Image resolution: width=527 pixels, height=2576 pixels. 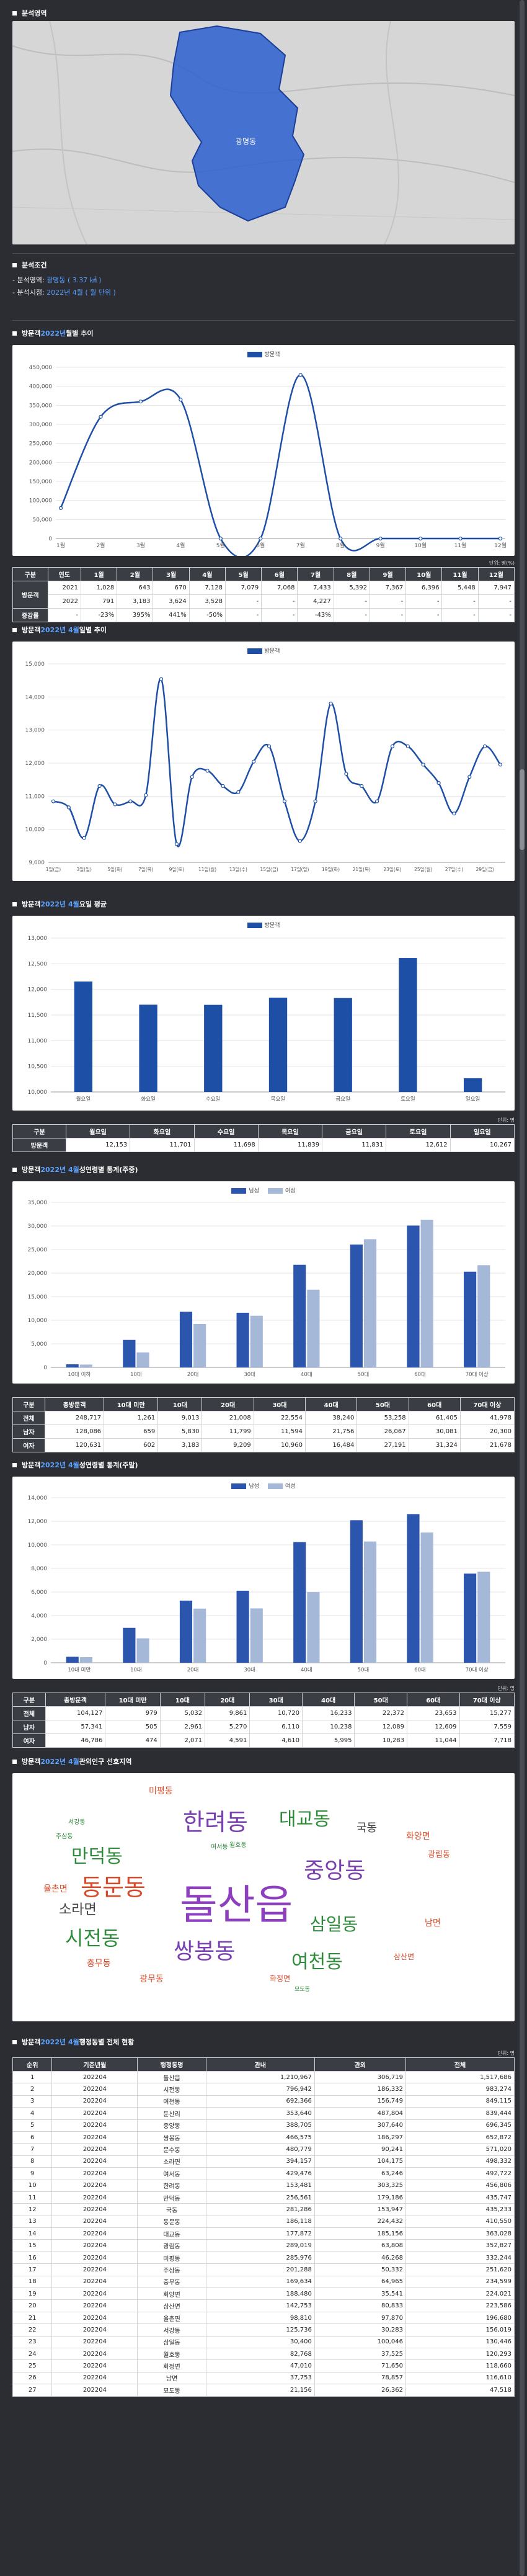 I want to click on wordcloud-word: 월호동, so click(x=238, y=1846).